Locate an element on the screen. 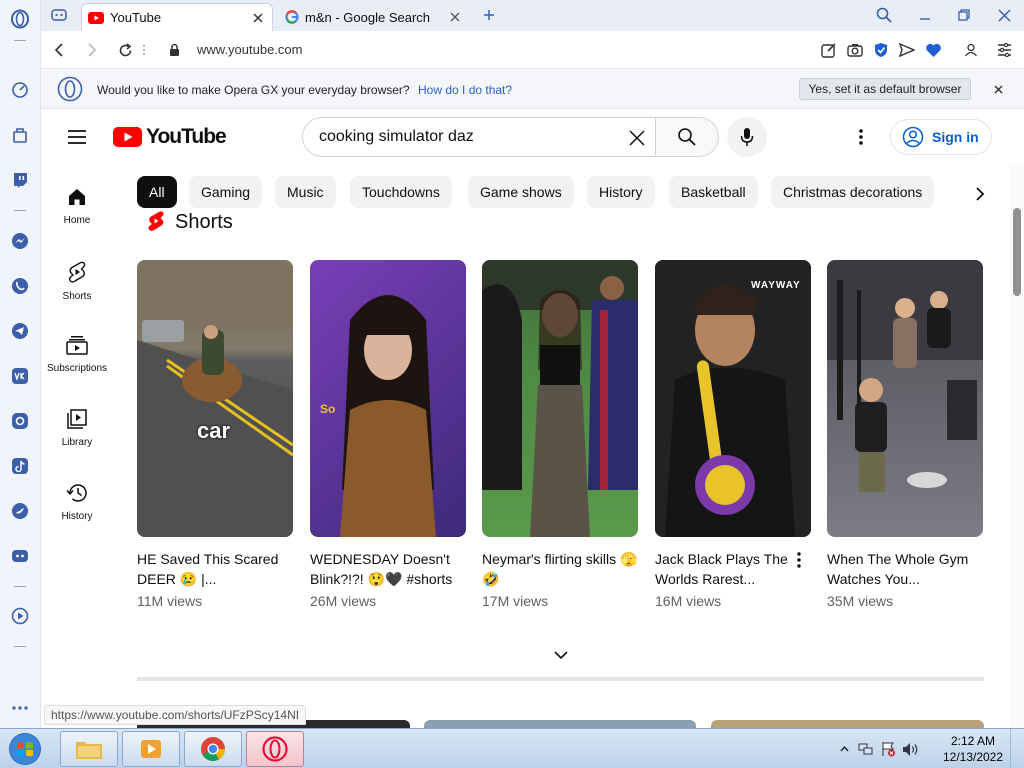 This screenshot has width=1024, height=768. short-thumbnail: car is located at coordinates (215, 398).